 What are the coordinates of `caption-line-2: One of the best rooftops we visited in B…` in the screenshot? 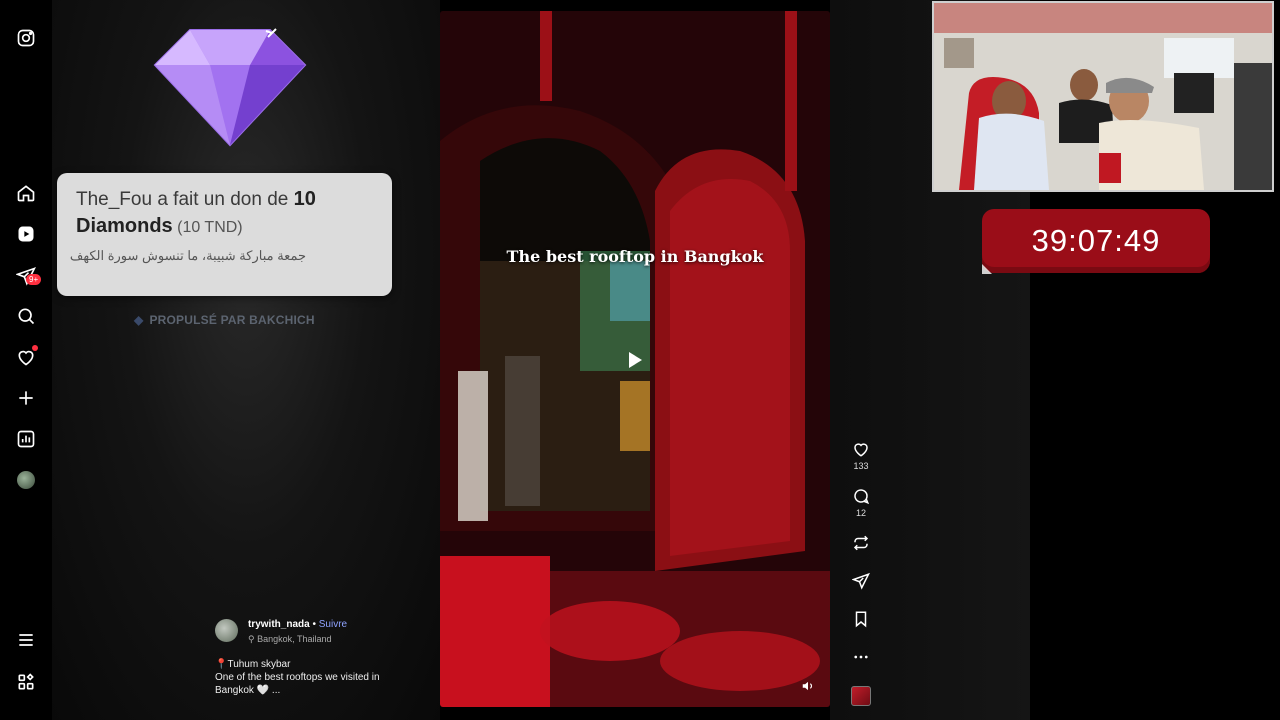 It's located at (297, 684).